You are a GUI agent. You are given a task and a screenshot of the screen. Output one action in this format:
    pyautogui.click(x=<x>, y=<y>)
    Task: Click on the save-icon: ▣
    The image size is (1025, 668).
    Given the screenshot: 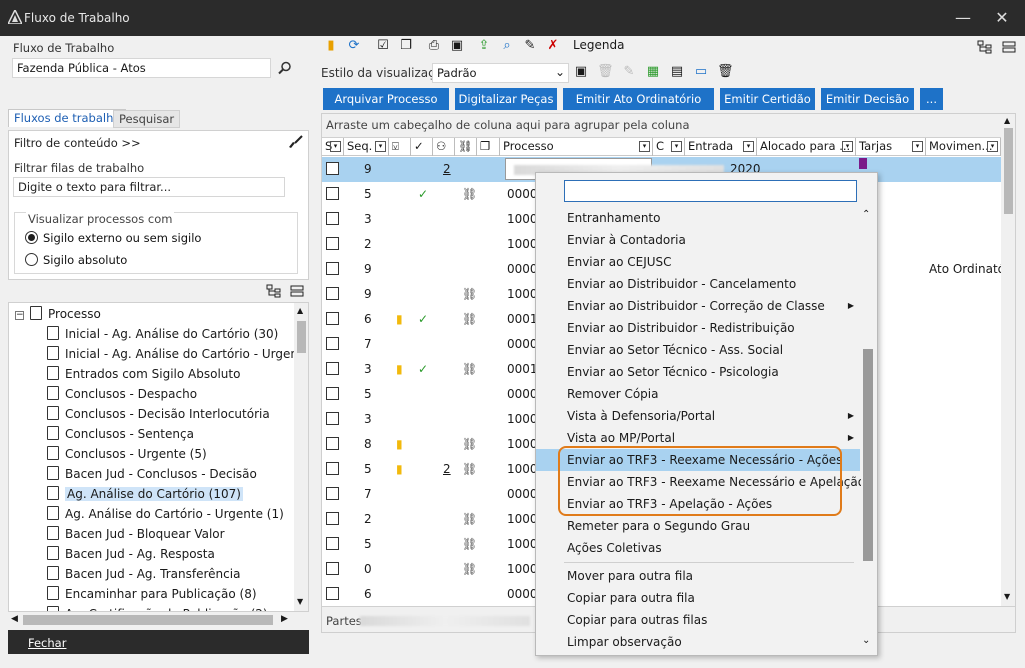 What is the action you would take?
    pyautogui.click(x=457, y=46)
    